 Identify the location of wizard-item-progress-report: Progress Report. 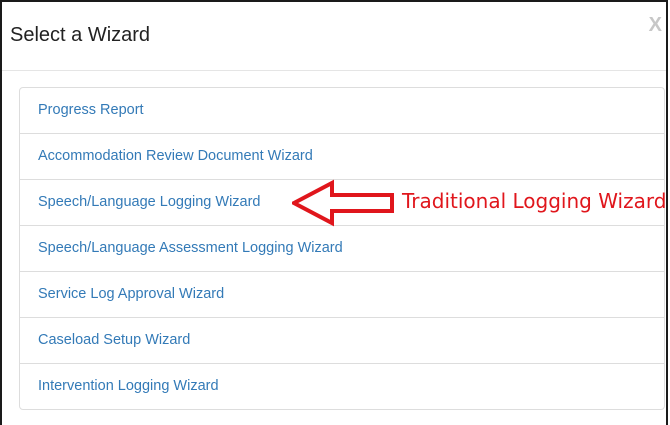
(342, 111).